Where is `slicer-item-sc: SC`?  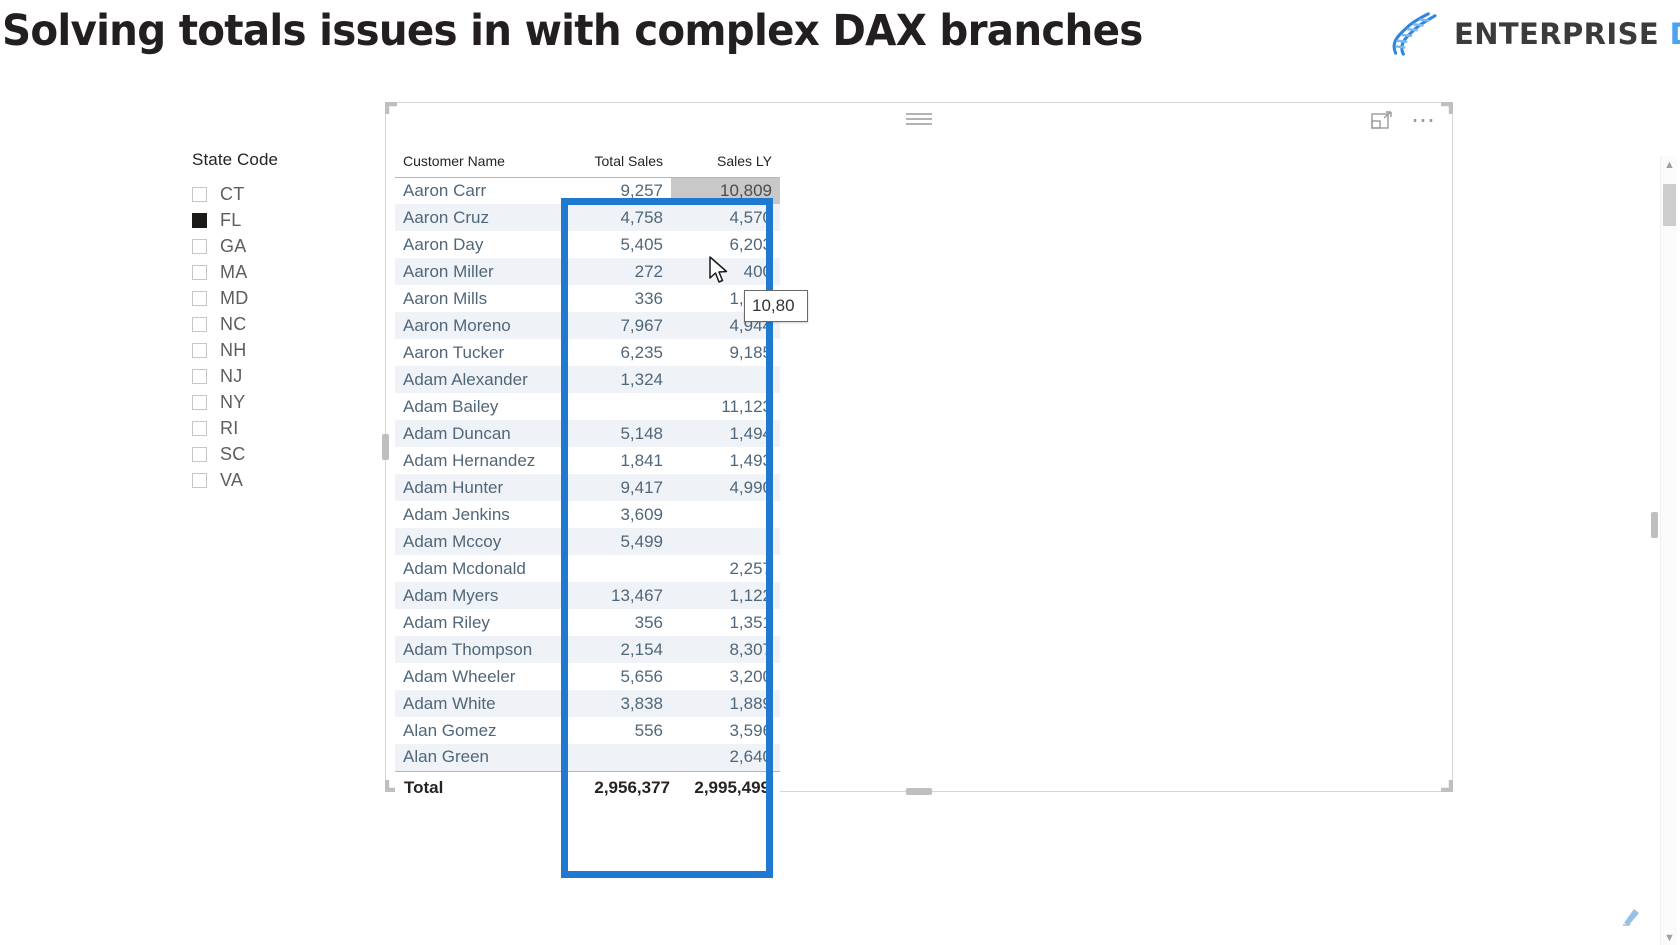 slicer-item-sc: SC is located at coordinates (273, 454).